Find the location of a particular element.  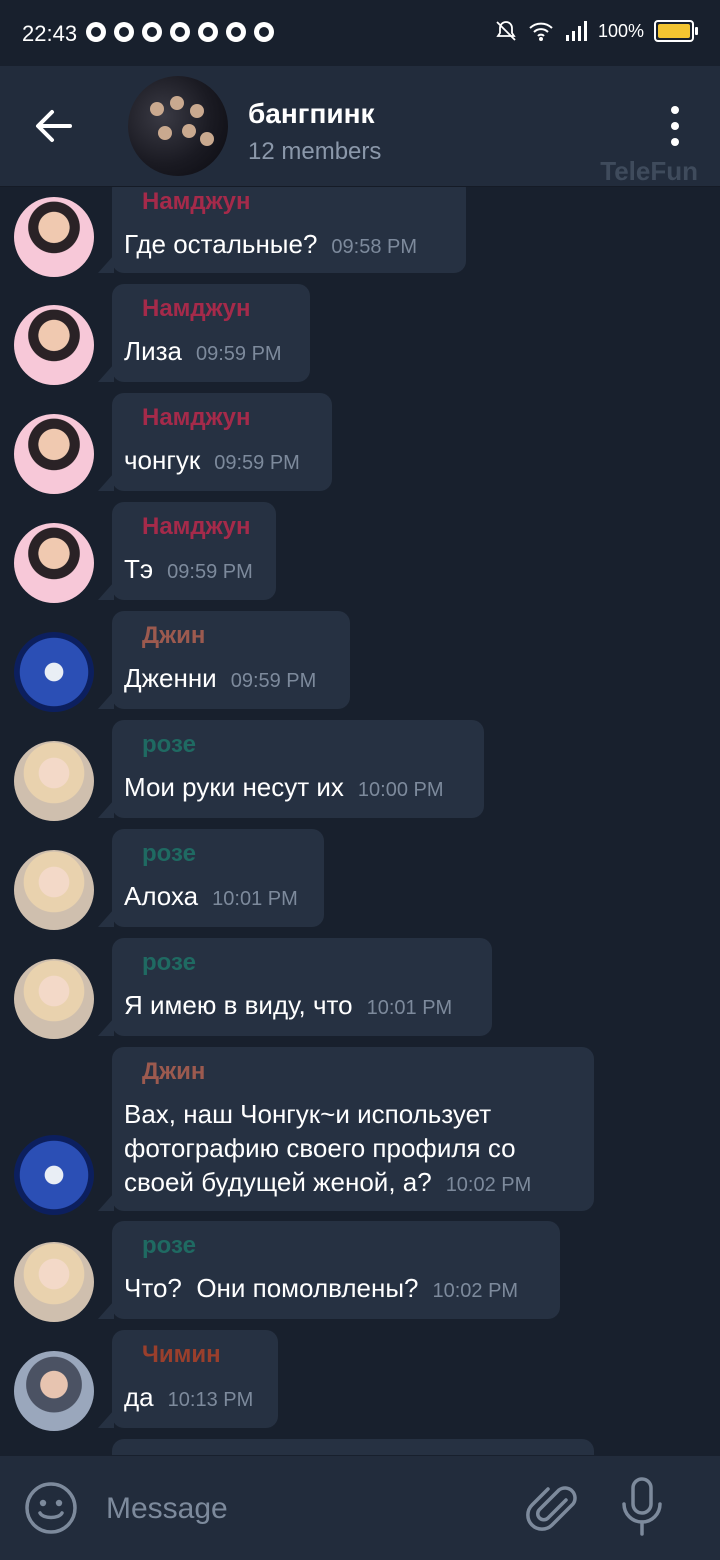

composer is located at coordinates (360, 1508).